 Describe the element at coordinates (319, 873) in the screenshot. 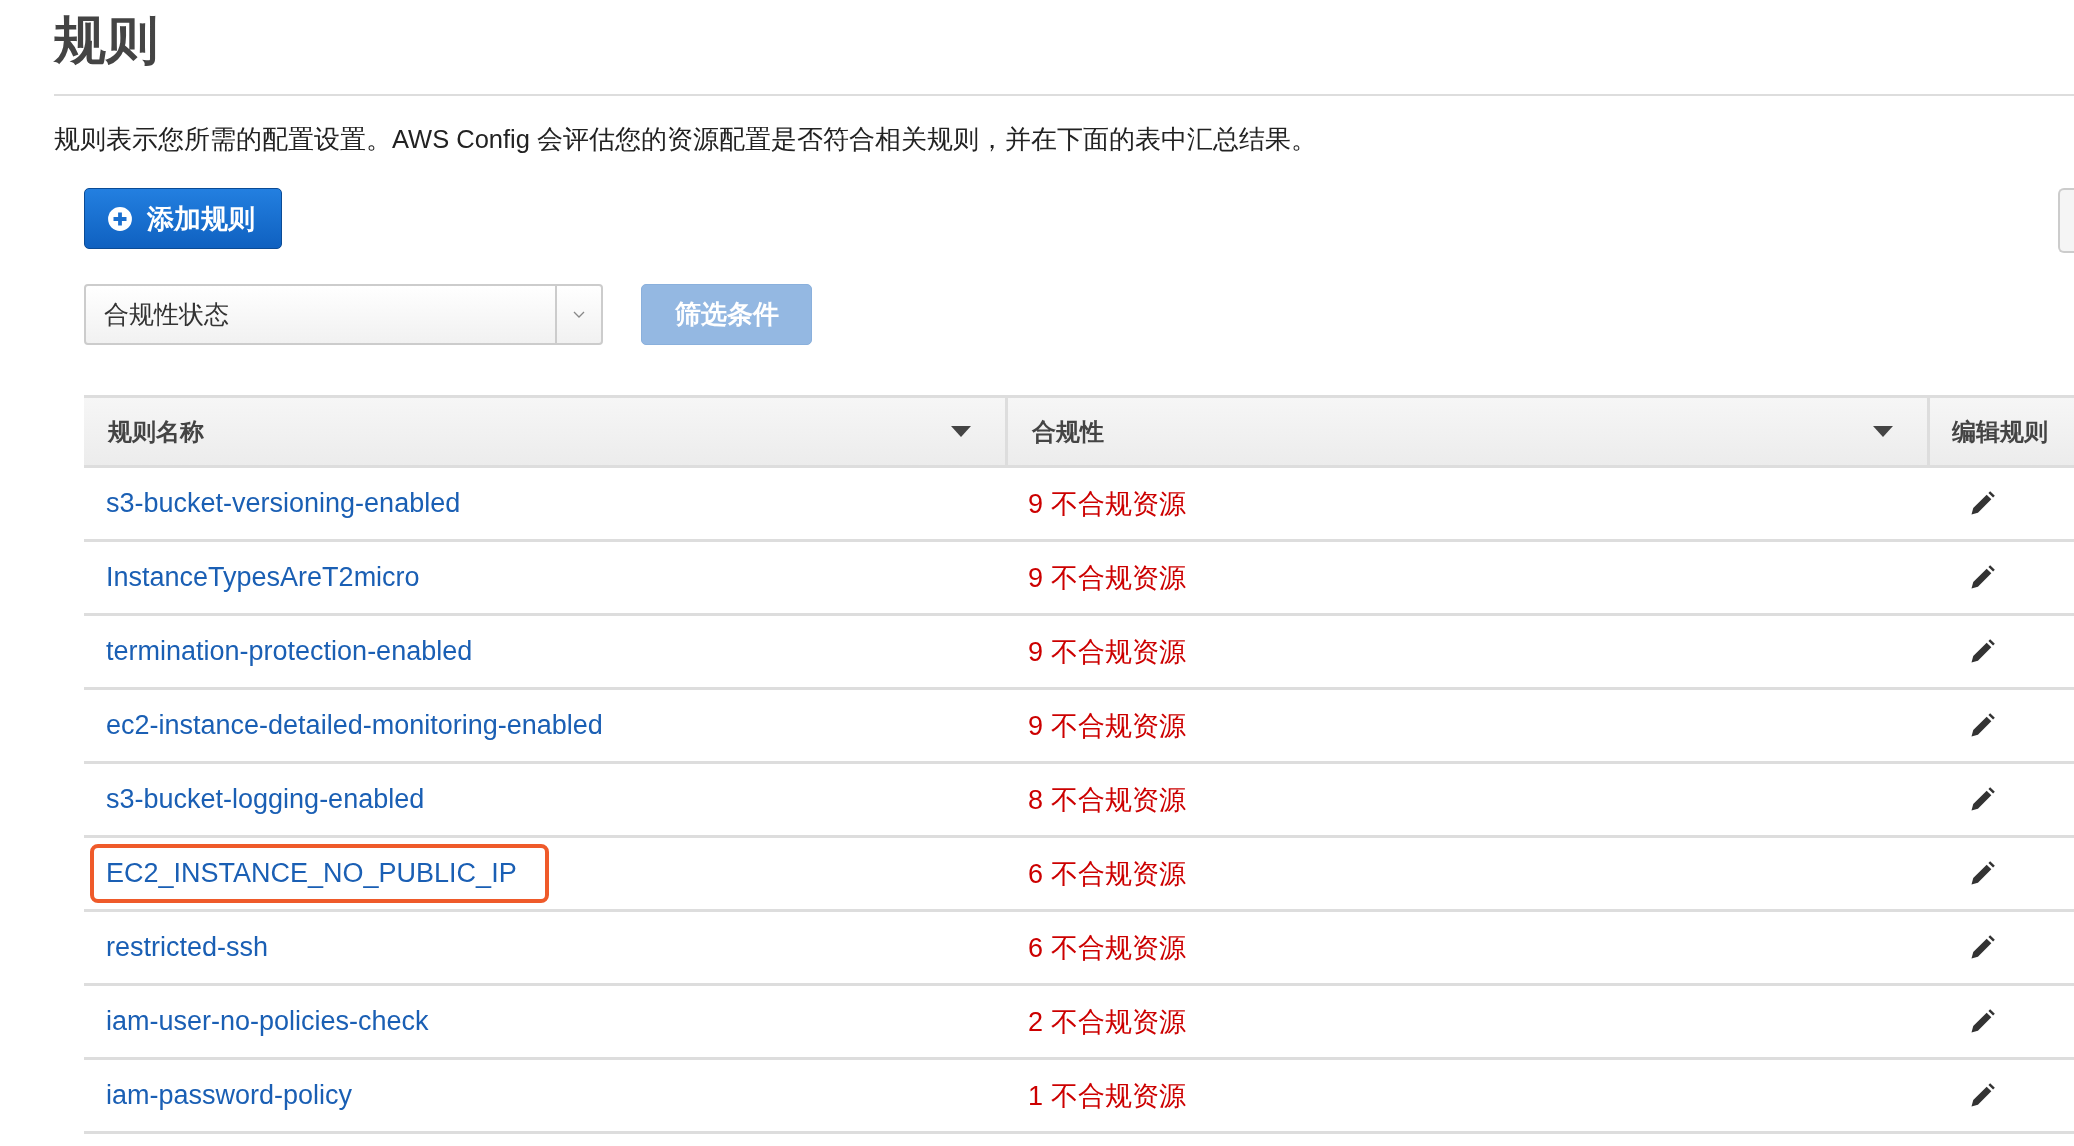

I see `rule-link: EC2_INSTANCE_NO_PUBLIC_IP` at that location.